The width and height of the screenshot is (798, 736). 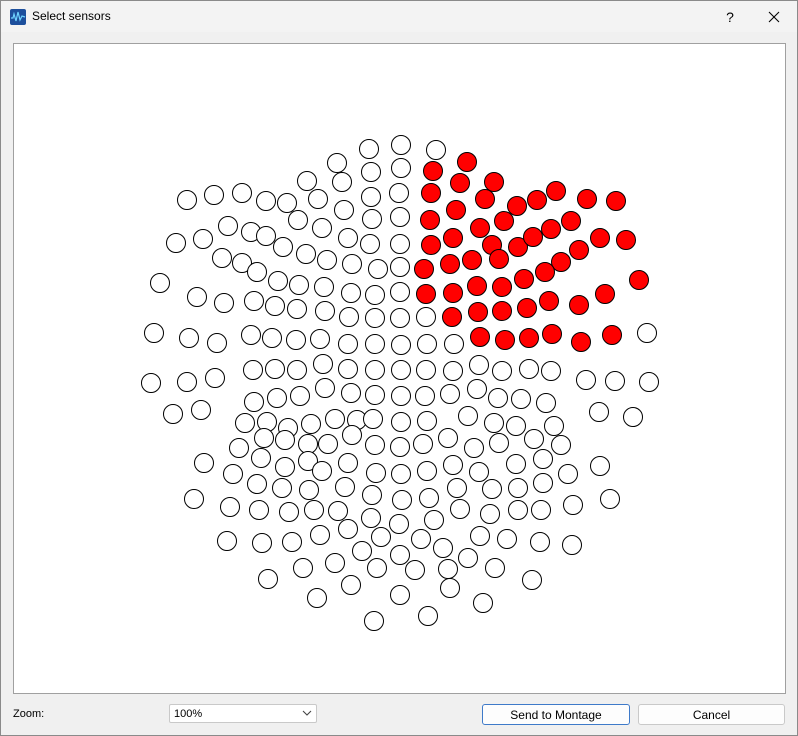 I want to click on send-to-montage-button: Send to Montage, so click(x=556, y=714).